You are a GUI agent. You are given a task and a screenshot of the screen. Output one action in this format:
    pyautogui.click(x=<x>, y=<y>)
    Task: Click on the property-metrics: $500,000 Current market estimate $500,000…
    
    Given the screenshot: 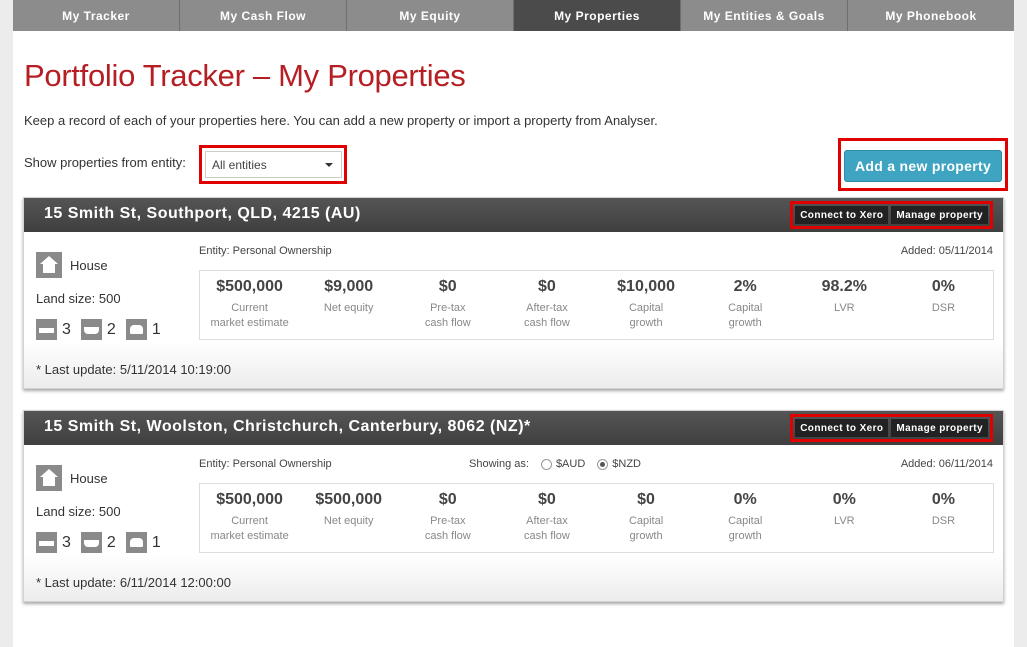 What is the action you would take?
    pyautogui.click(x=596, y=518)
    